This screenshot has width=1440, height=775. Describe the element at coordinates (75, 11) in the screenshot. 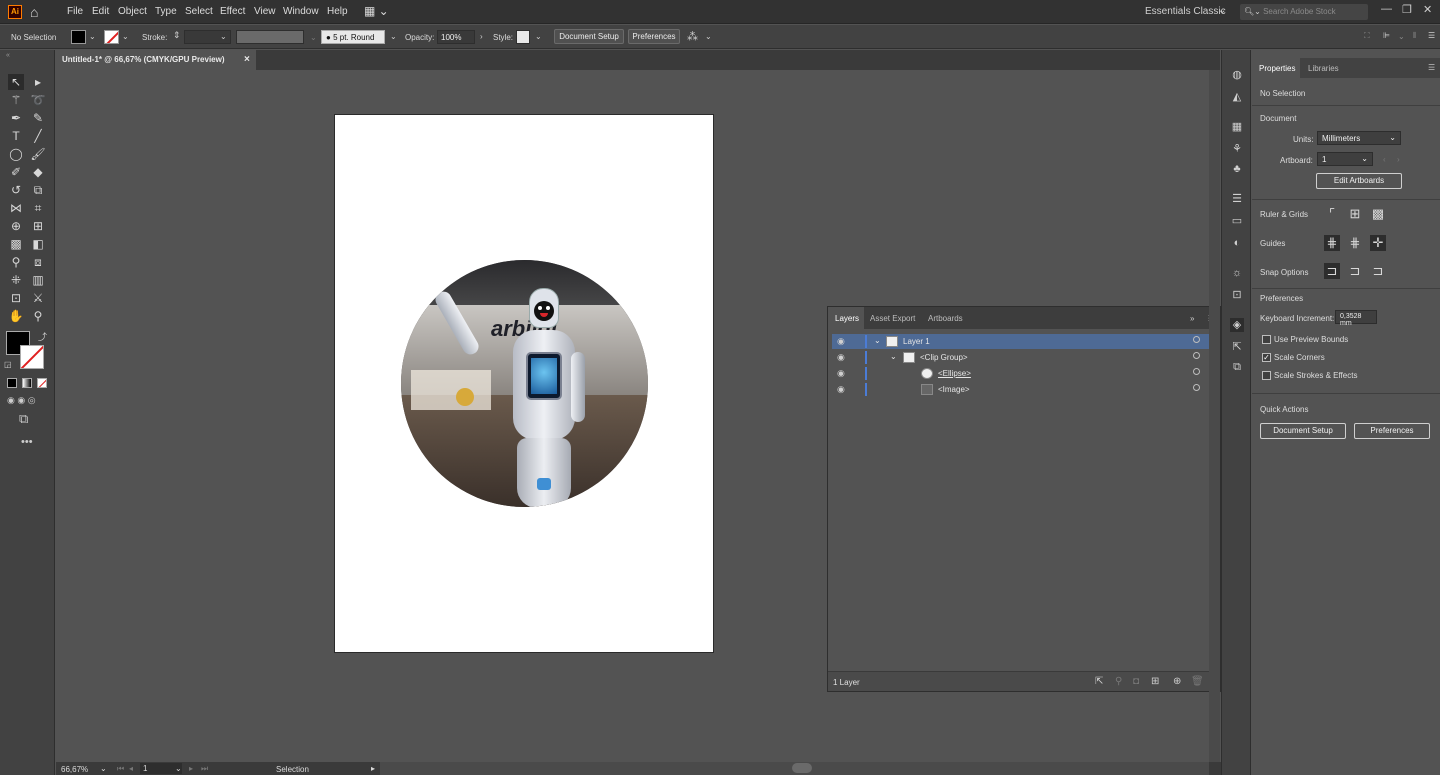

I see `menu-file: File` at that location.